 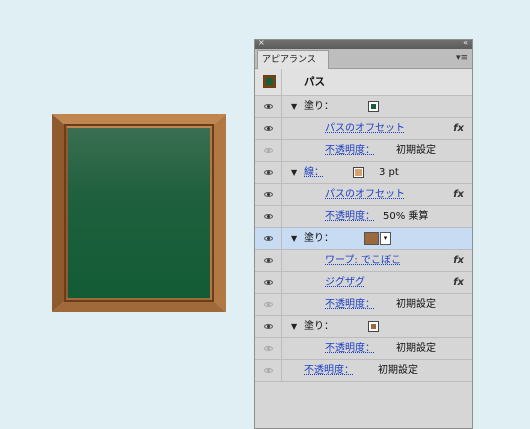 What do you see at coordinates (363, 82) in the screenshot?
I see `path-header-row: パス` at bounding box center [363, 82].